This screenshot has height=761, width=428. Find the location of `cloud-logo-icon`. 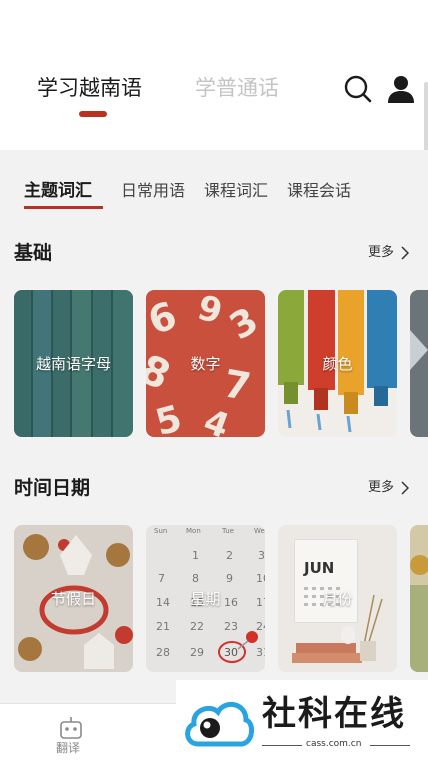

cloud-logo-icon is located at coordinates (219, 724).